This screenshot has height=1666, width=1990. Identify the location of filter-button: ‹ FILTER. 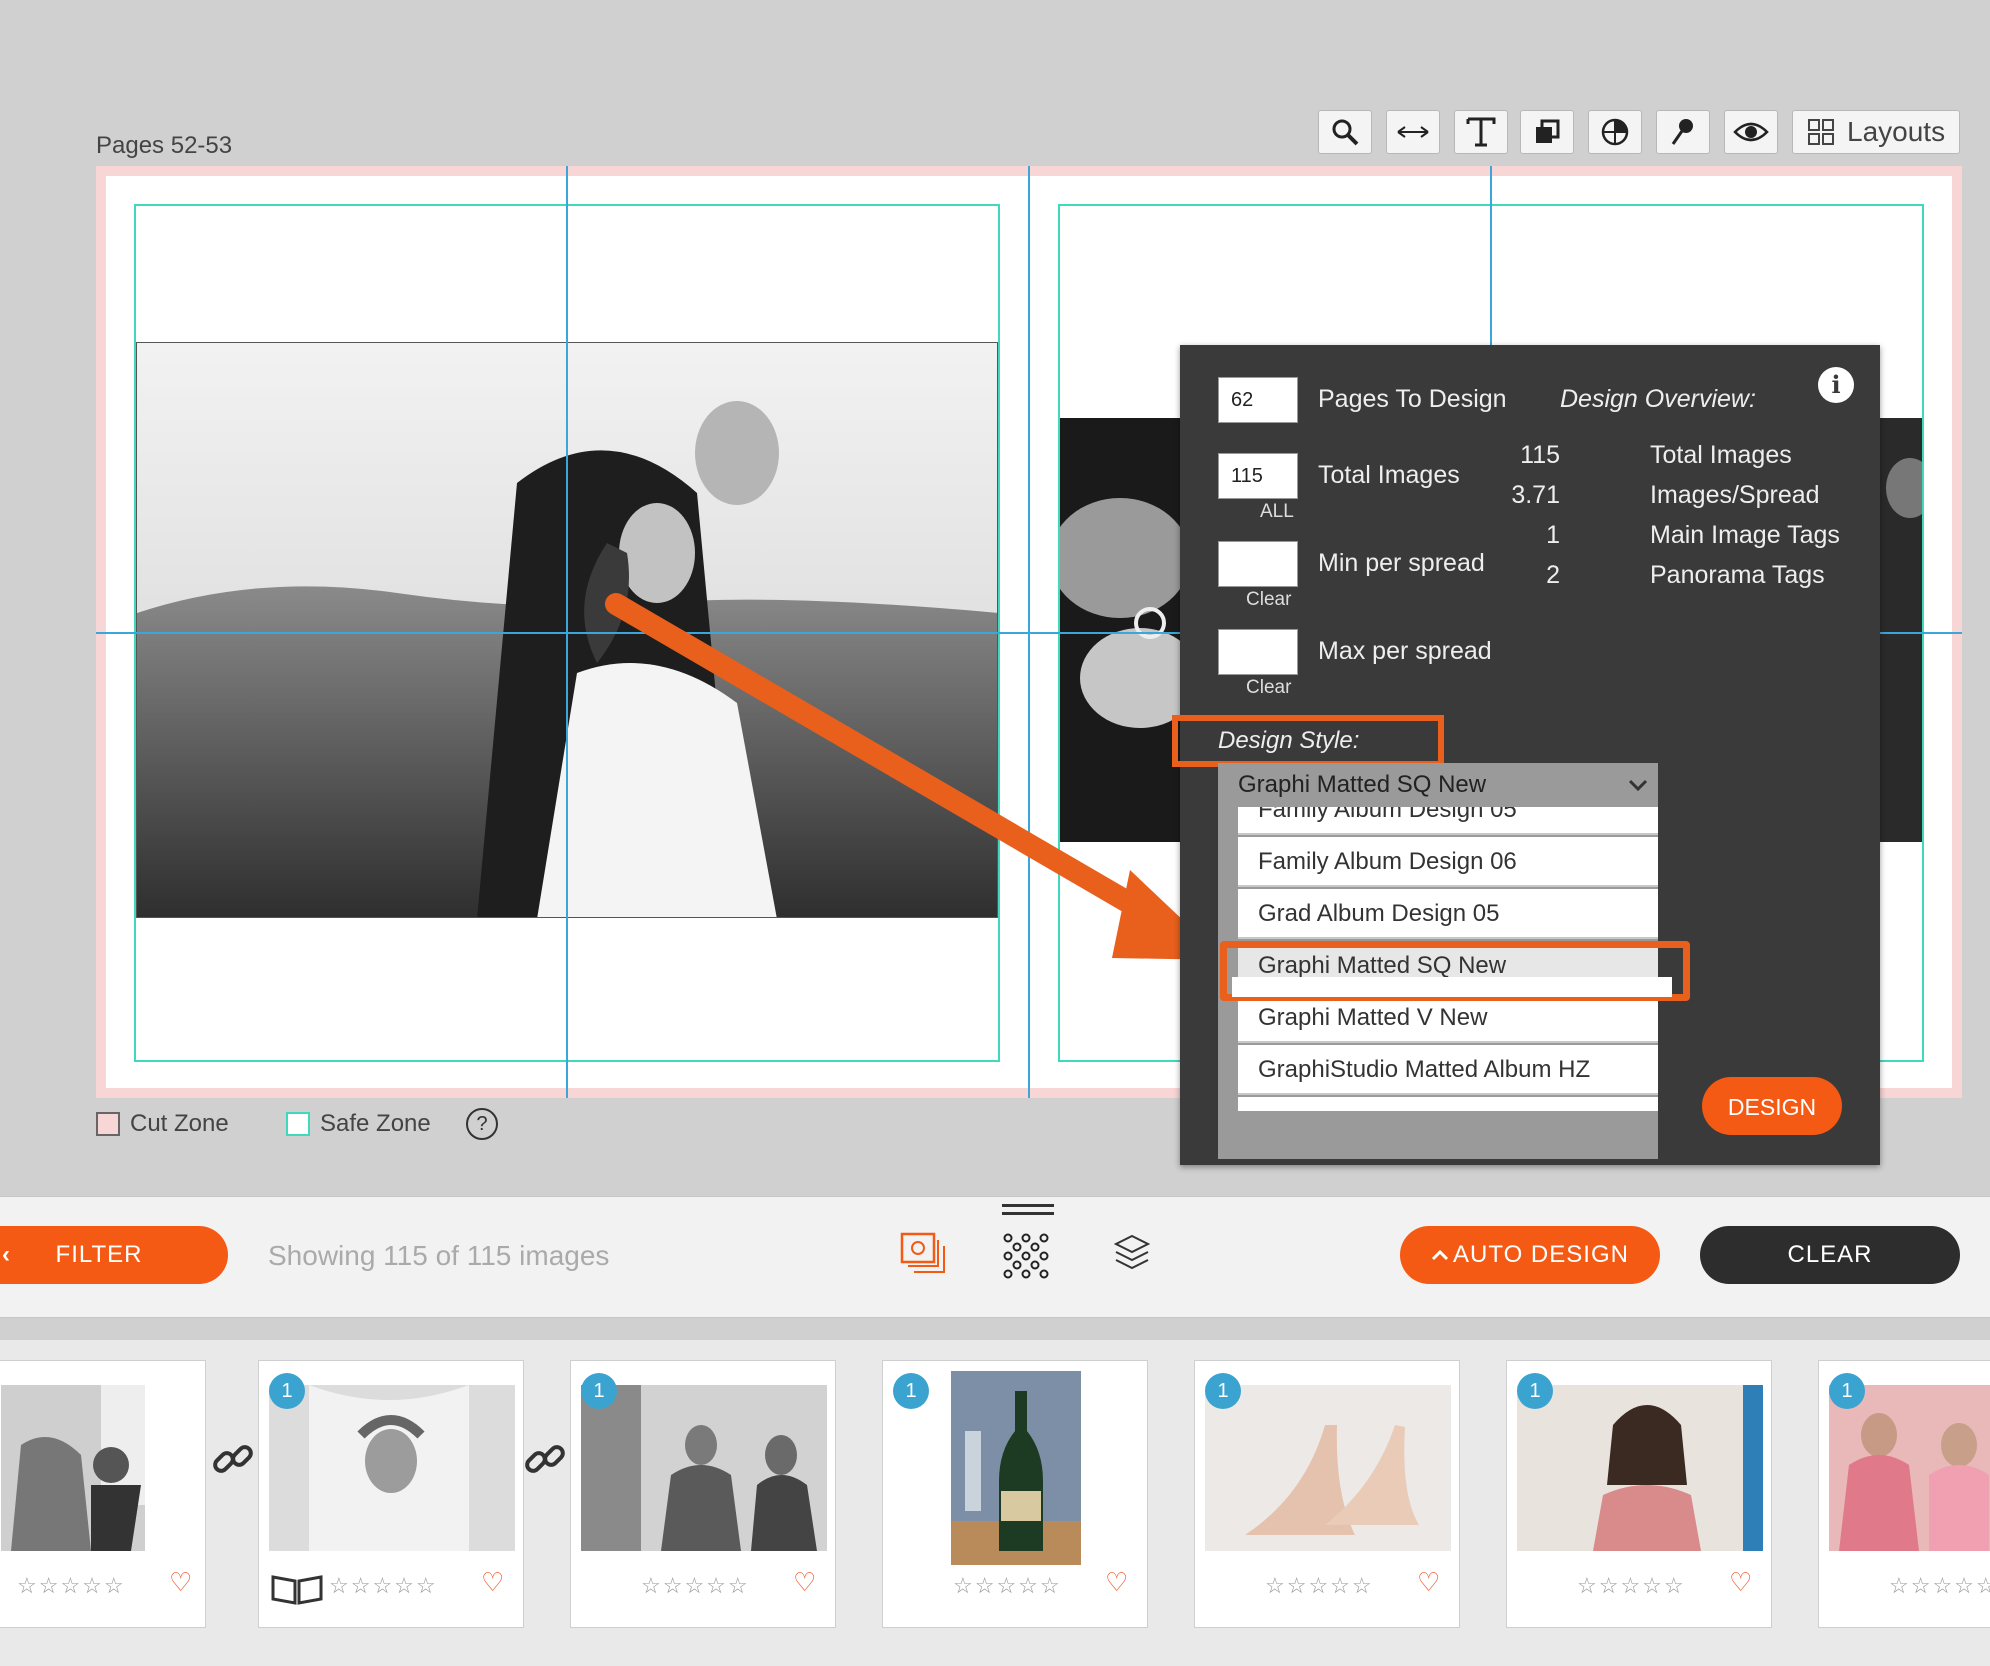
(114, 1255).